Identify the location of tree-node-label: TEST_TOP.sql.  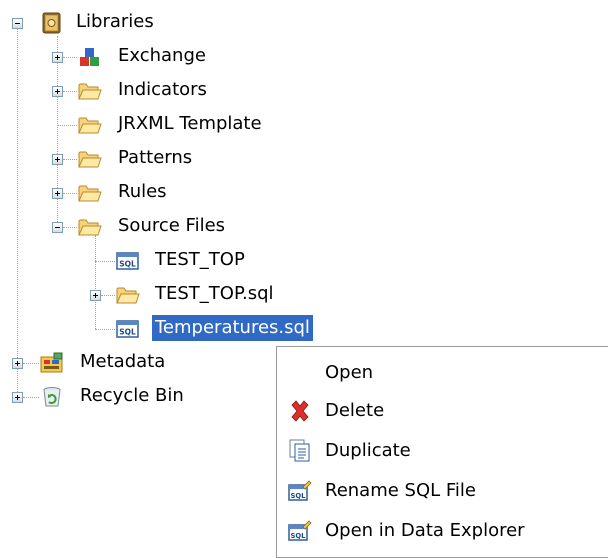
(214, 293).